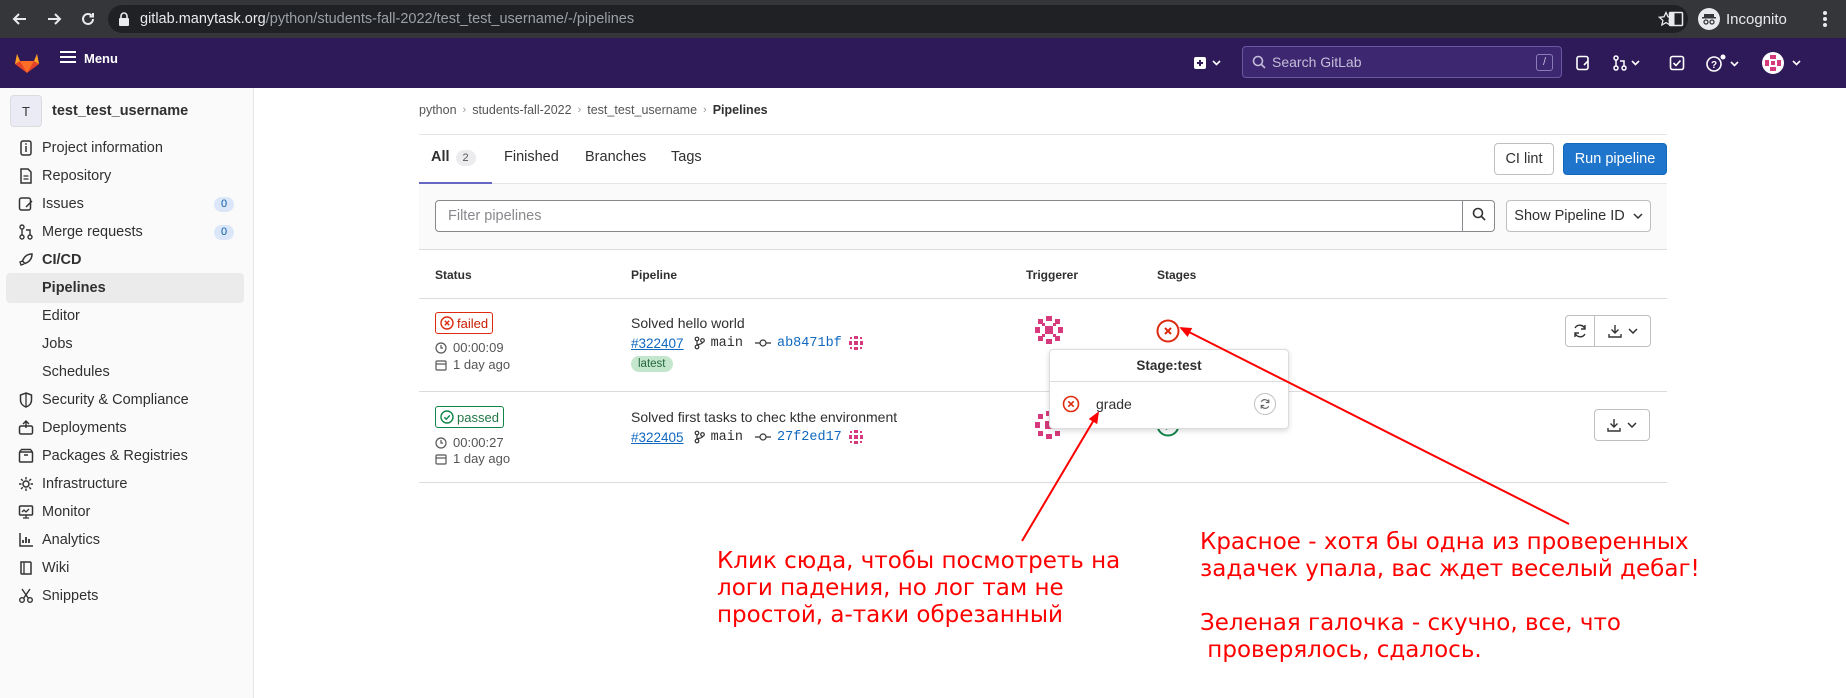 This screenshot has width=1846, height=698. What do you see at coordinates (1060, 476) in the screenshot?
I see `annotation-arrow-to-job` at bounding box center [1060, 476].